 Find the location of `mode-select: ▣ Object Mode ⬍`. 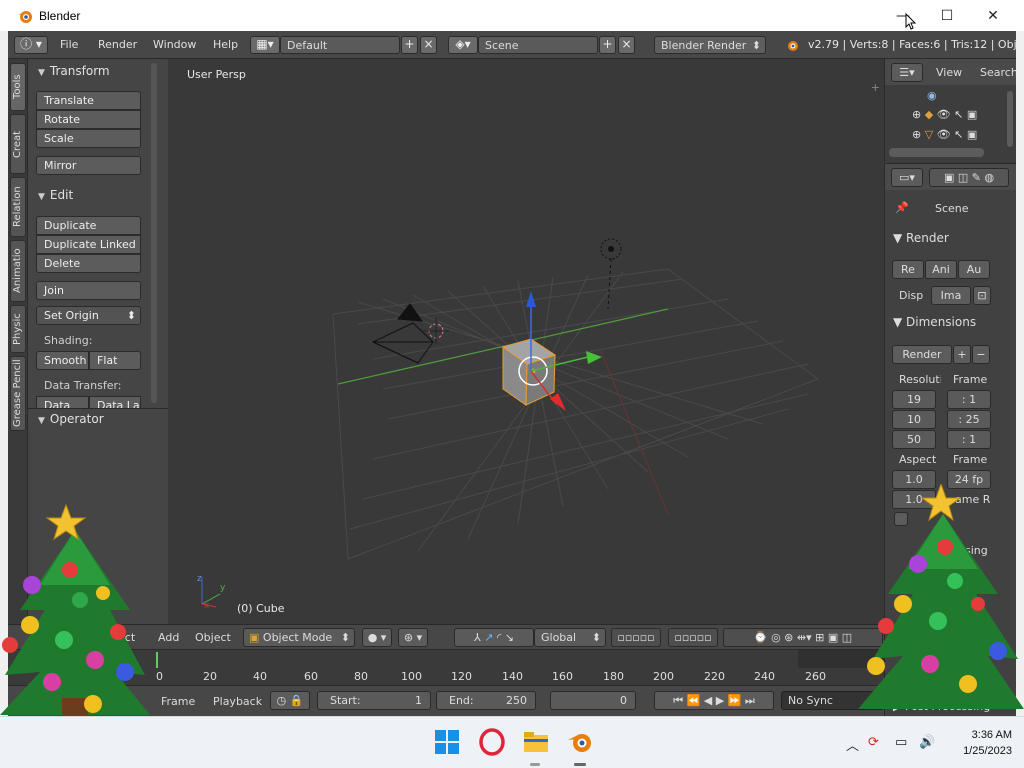

mode-select: ▣ Object Mode ⬍ is located at coordinates (299, 637).